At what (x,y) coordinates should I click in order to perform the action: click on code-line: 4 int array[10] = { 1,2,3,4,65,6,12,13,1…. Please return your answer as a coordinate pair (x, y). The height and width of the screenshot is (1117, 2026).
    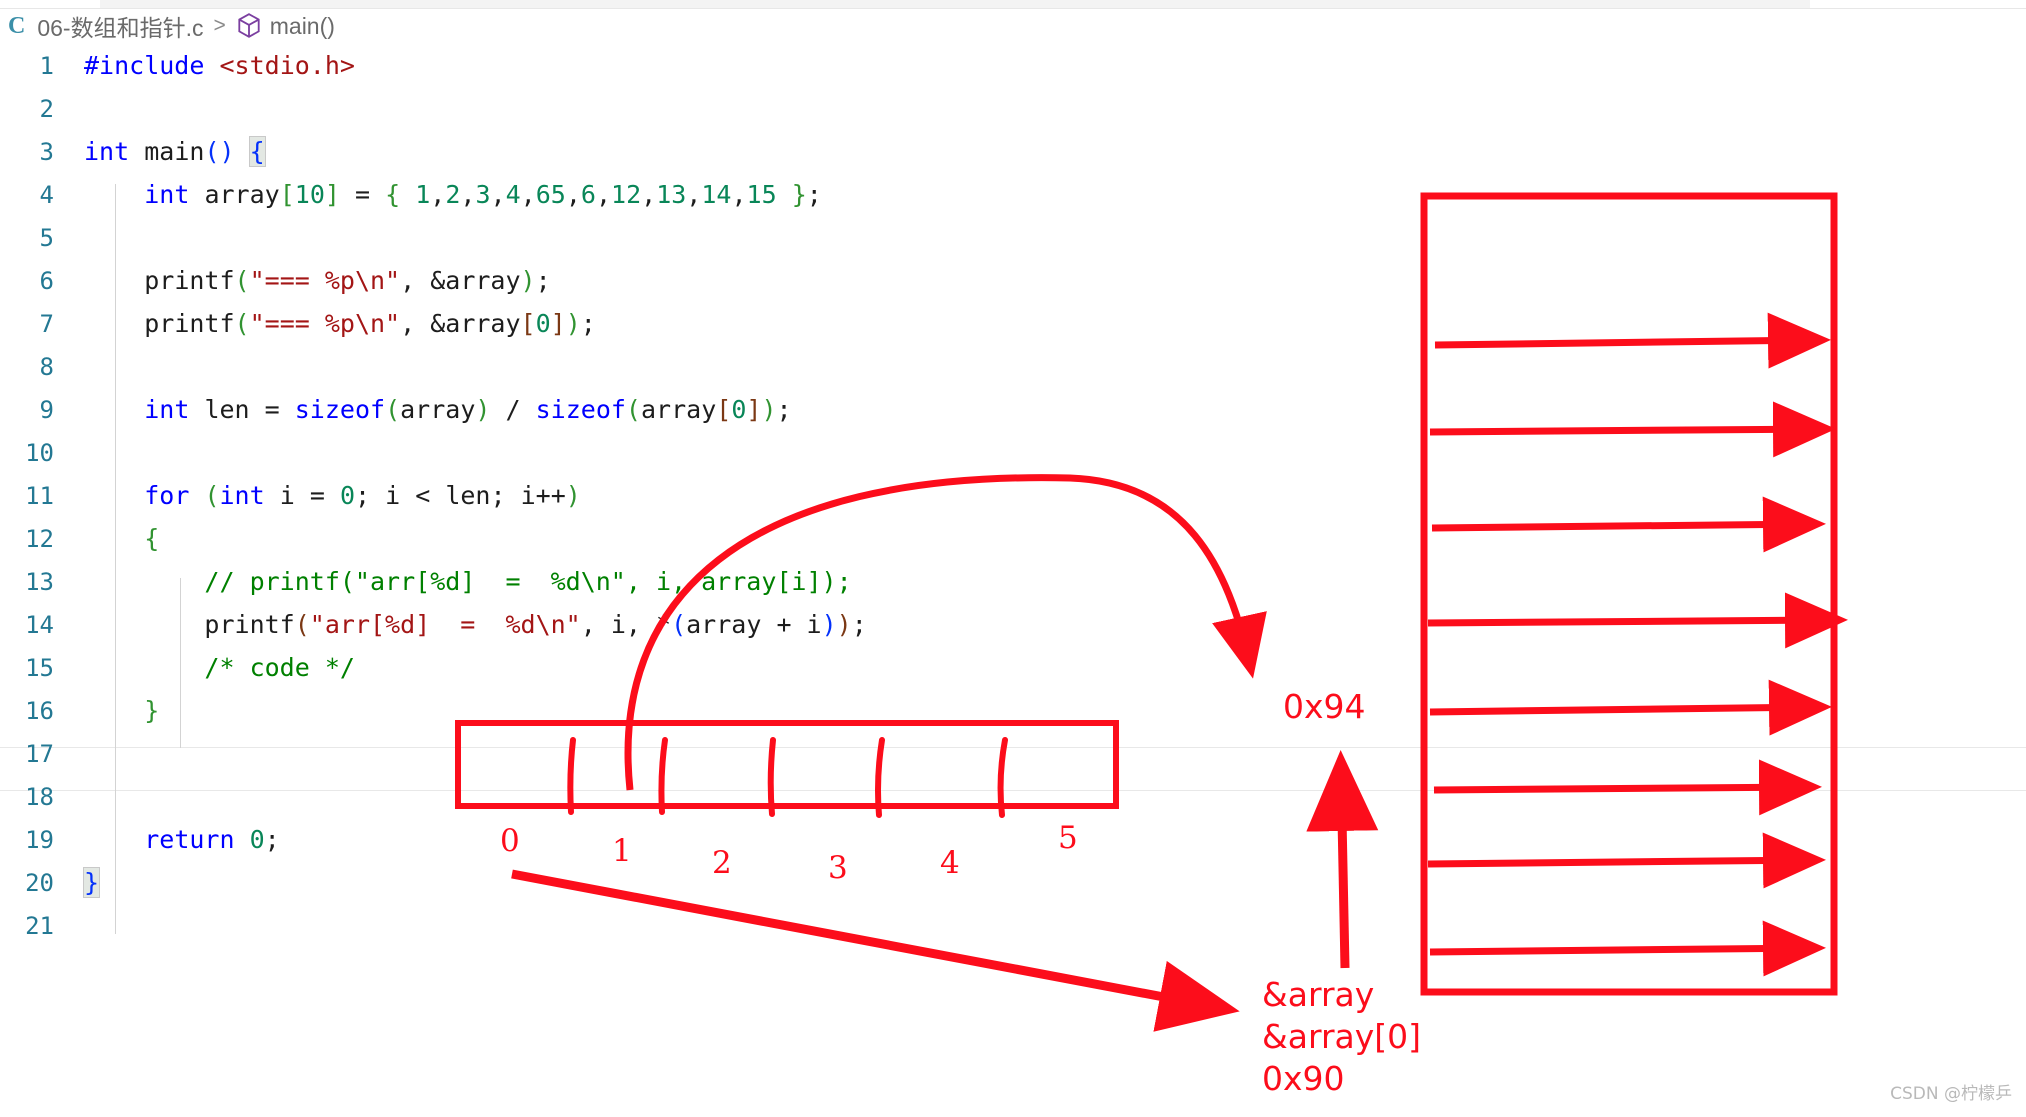
    Looking at the image, I should click on (1013, 194).